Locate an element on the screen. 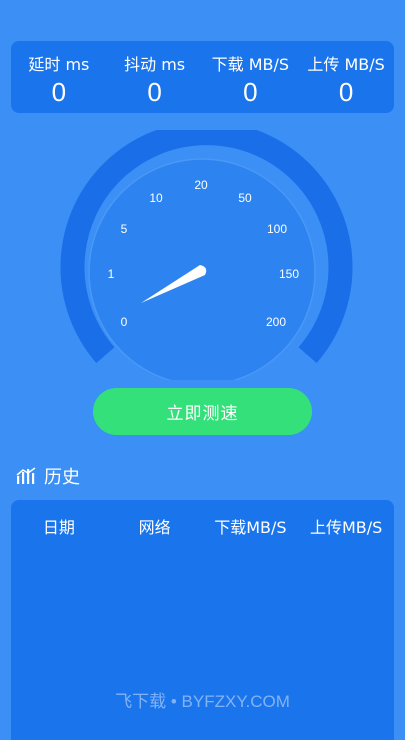  history-header: 历史 is located at coordinates (48, 476).